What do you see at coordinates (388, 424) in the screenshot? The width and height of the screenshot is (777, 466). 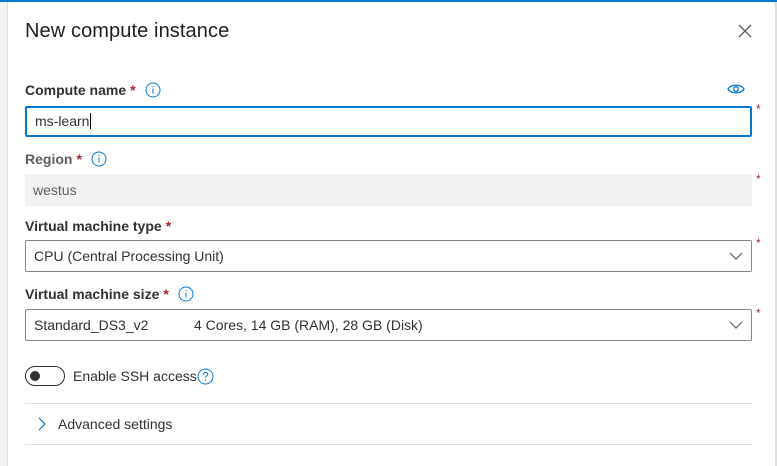 I see `advanced-settings-toggle: Advanced settings` at bounding box center [388, 424].